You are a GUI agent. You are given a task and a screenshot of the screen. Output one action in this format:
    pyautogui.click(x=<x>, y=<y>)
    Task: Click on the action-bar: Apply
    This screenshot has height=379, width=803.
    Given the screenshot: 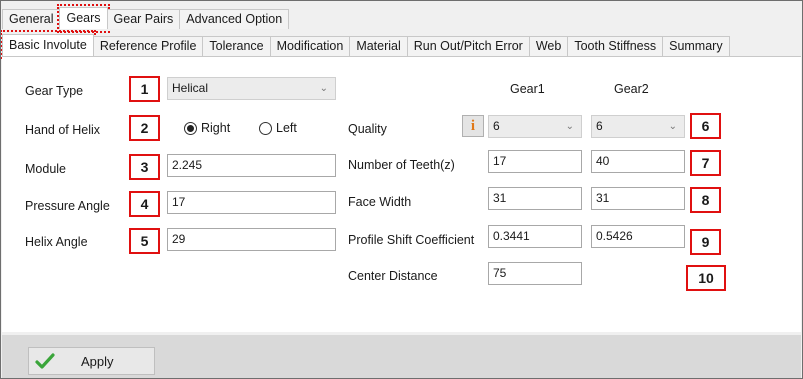 What is the action you would take?
    pyautogui.click(x=401, y=356)
    